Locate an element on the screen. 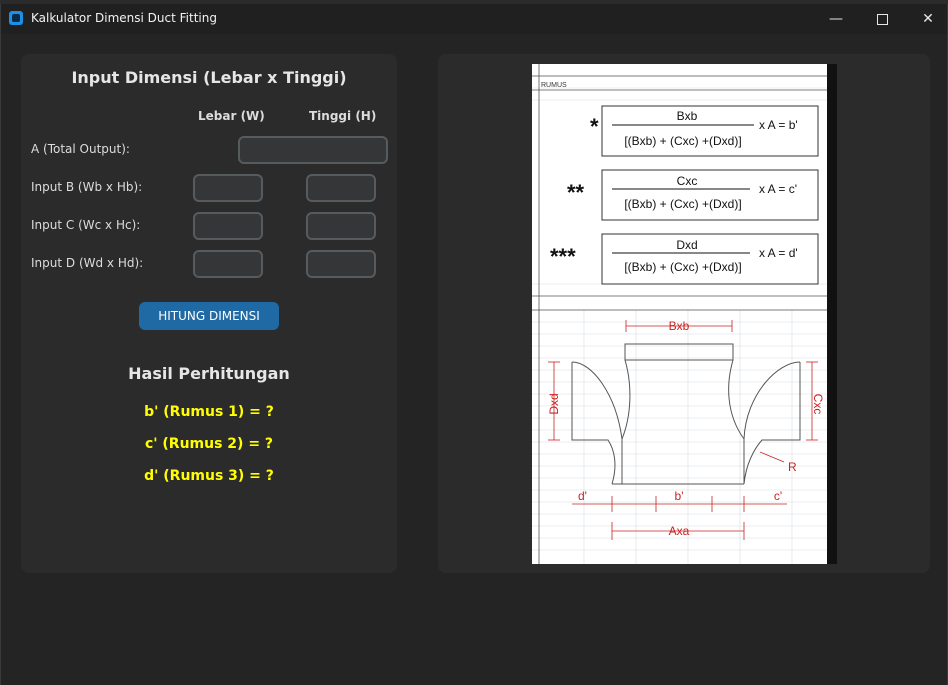  formula-3-mark: *** is located at coordinates (563, 256).